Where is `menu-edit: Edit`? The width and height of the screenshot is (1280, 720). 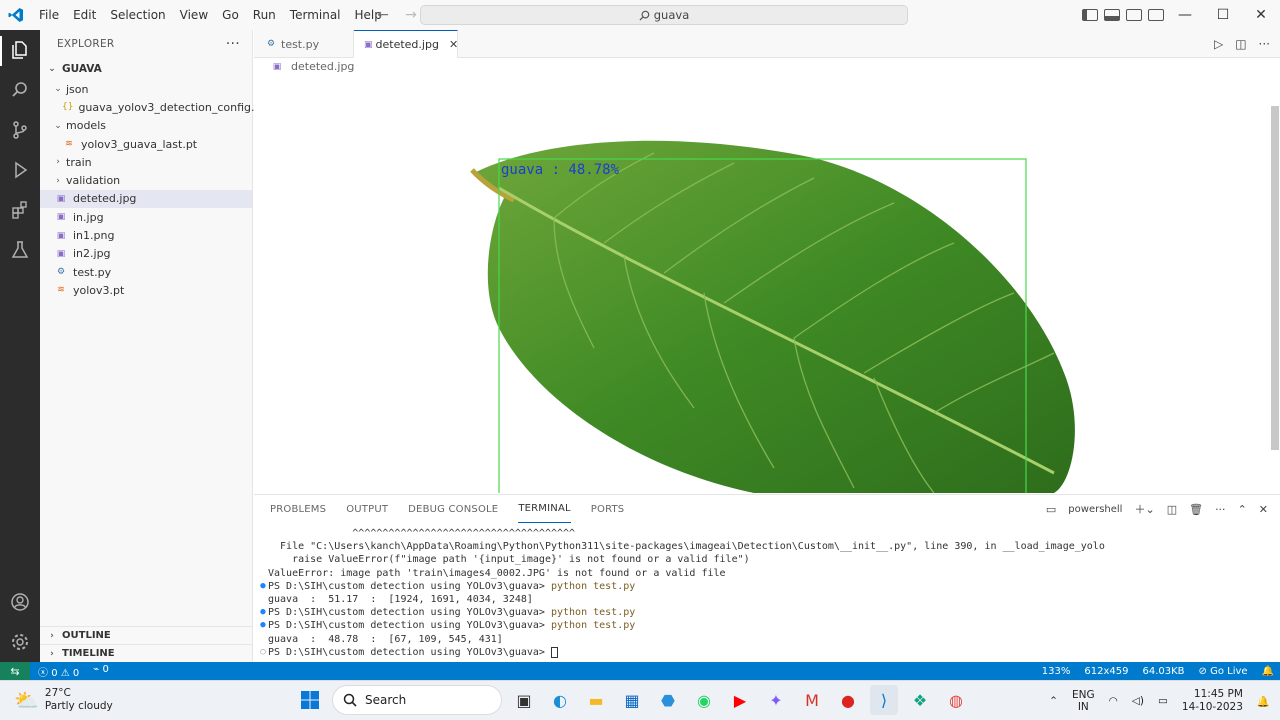 menu-edit: Edit is located at coordinates (84, 15).